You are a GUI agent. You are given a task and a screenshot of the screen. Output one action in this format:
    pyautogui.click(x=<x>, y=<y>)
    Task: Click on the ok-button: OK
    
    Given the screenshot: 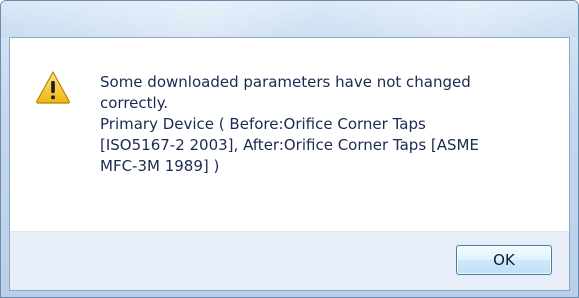 What is the action you would take?
    pyautogui.click(x=504, y=260)
    